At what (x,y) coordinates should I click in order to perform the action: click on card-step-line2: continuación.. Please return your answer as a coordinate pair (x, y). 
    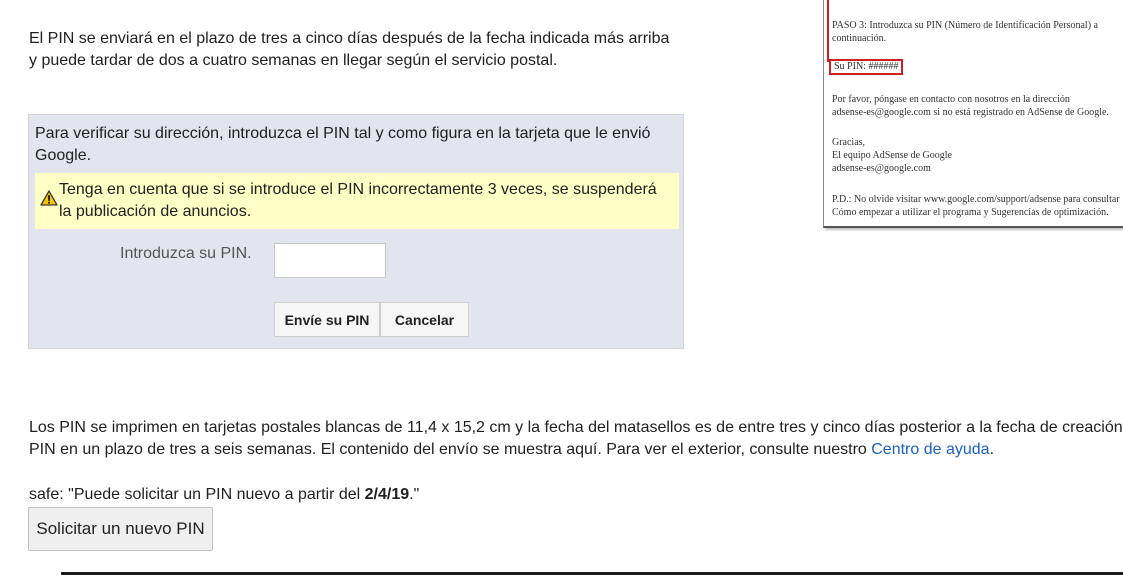
    Looking at the image, I should click on (859, 38).